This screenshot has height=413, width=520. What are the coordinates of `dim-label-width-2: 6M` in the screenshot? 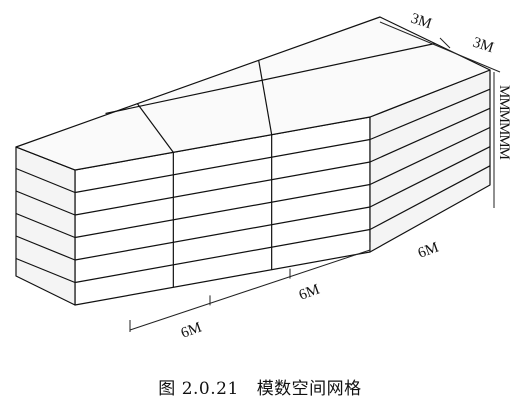 It's located at (309, 293).